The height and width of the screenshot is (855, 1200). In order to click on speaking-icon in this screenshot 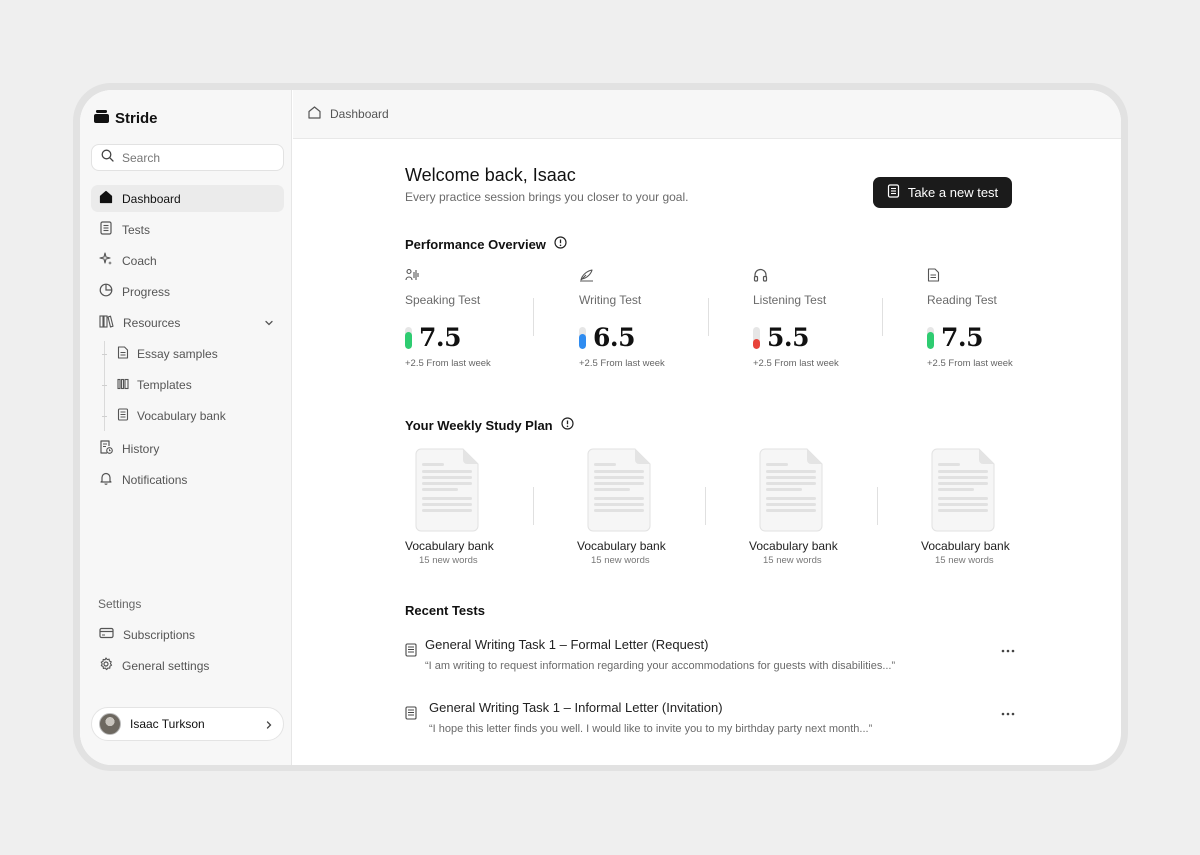, I will do `click(412, 277)`.